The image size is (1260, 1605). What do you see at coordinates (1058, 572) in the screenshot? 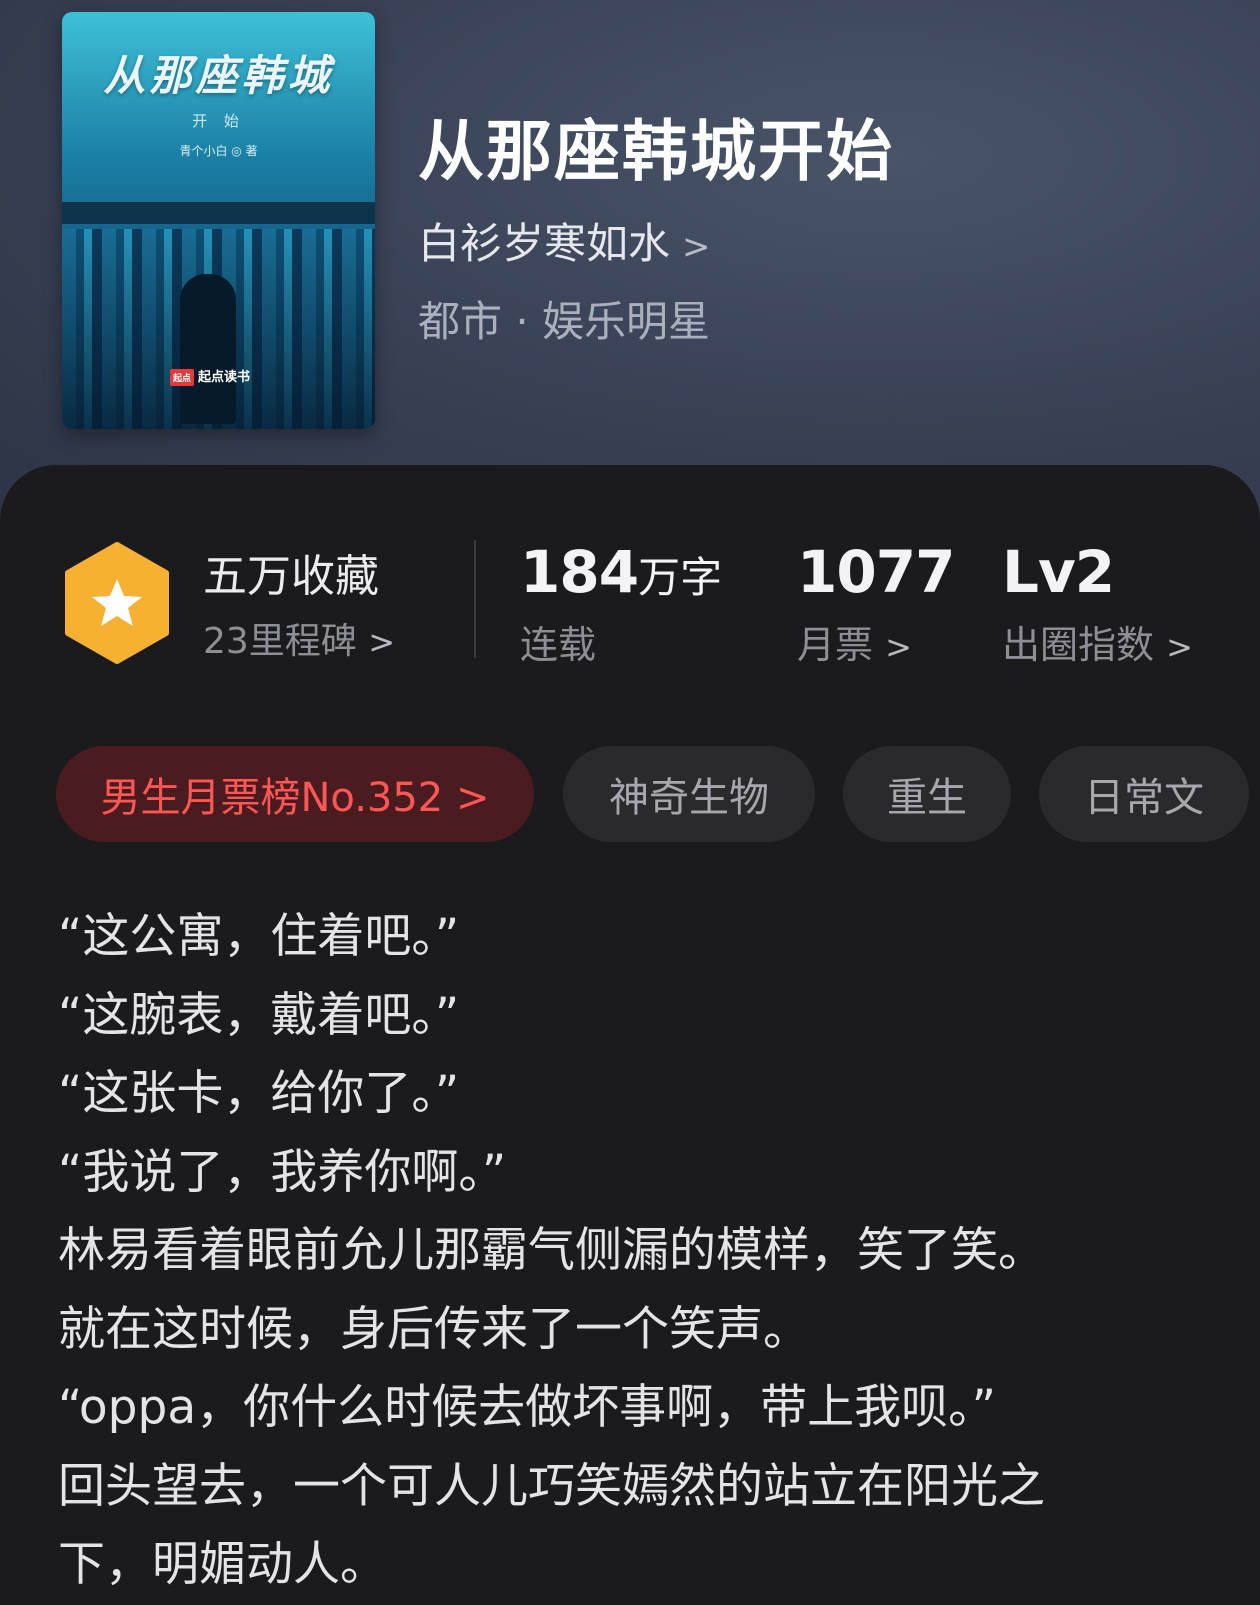
I see `popularity-level: Lv2` at bounding box center [1058, 572].